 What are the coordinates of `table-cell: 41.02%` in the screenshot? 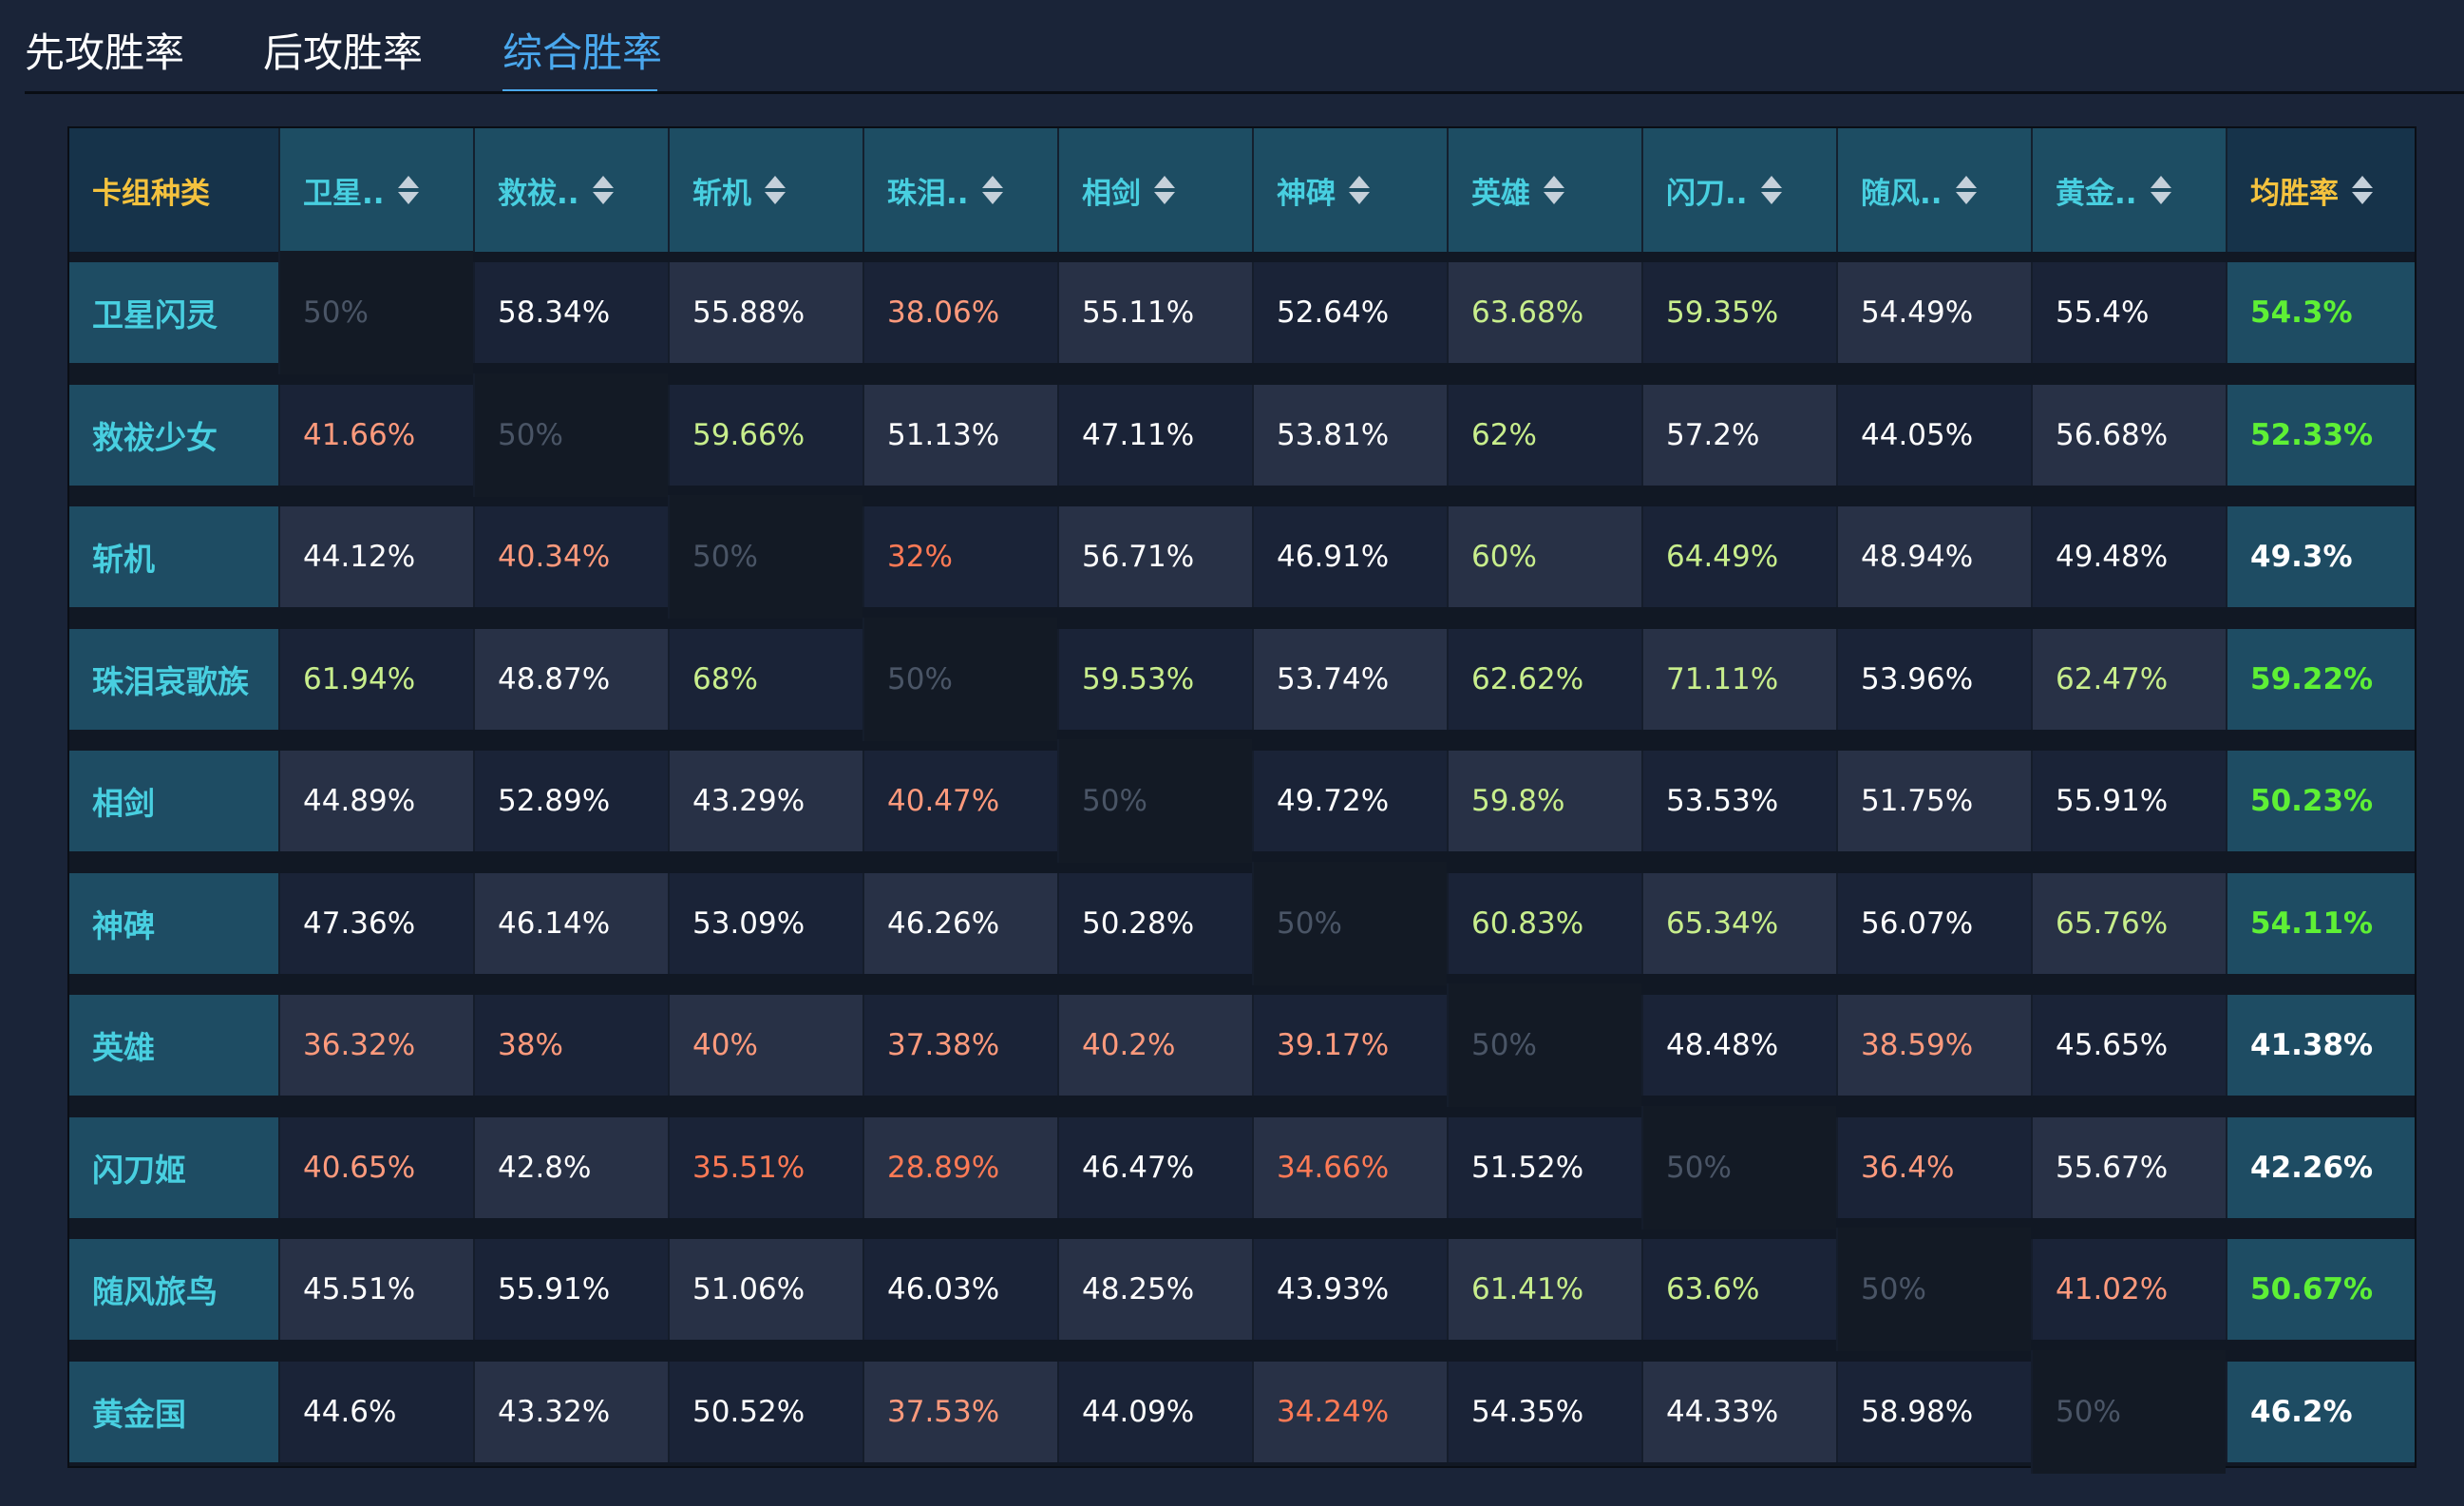 It's located at (2128, 1289).